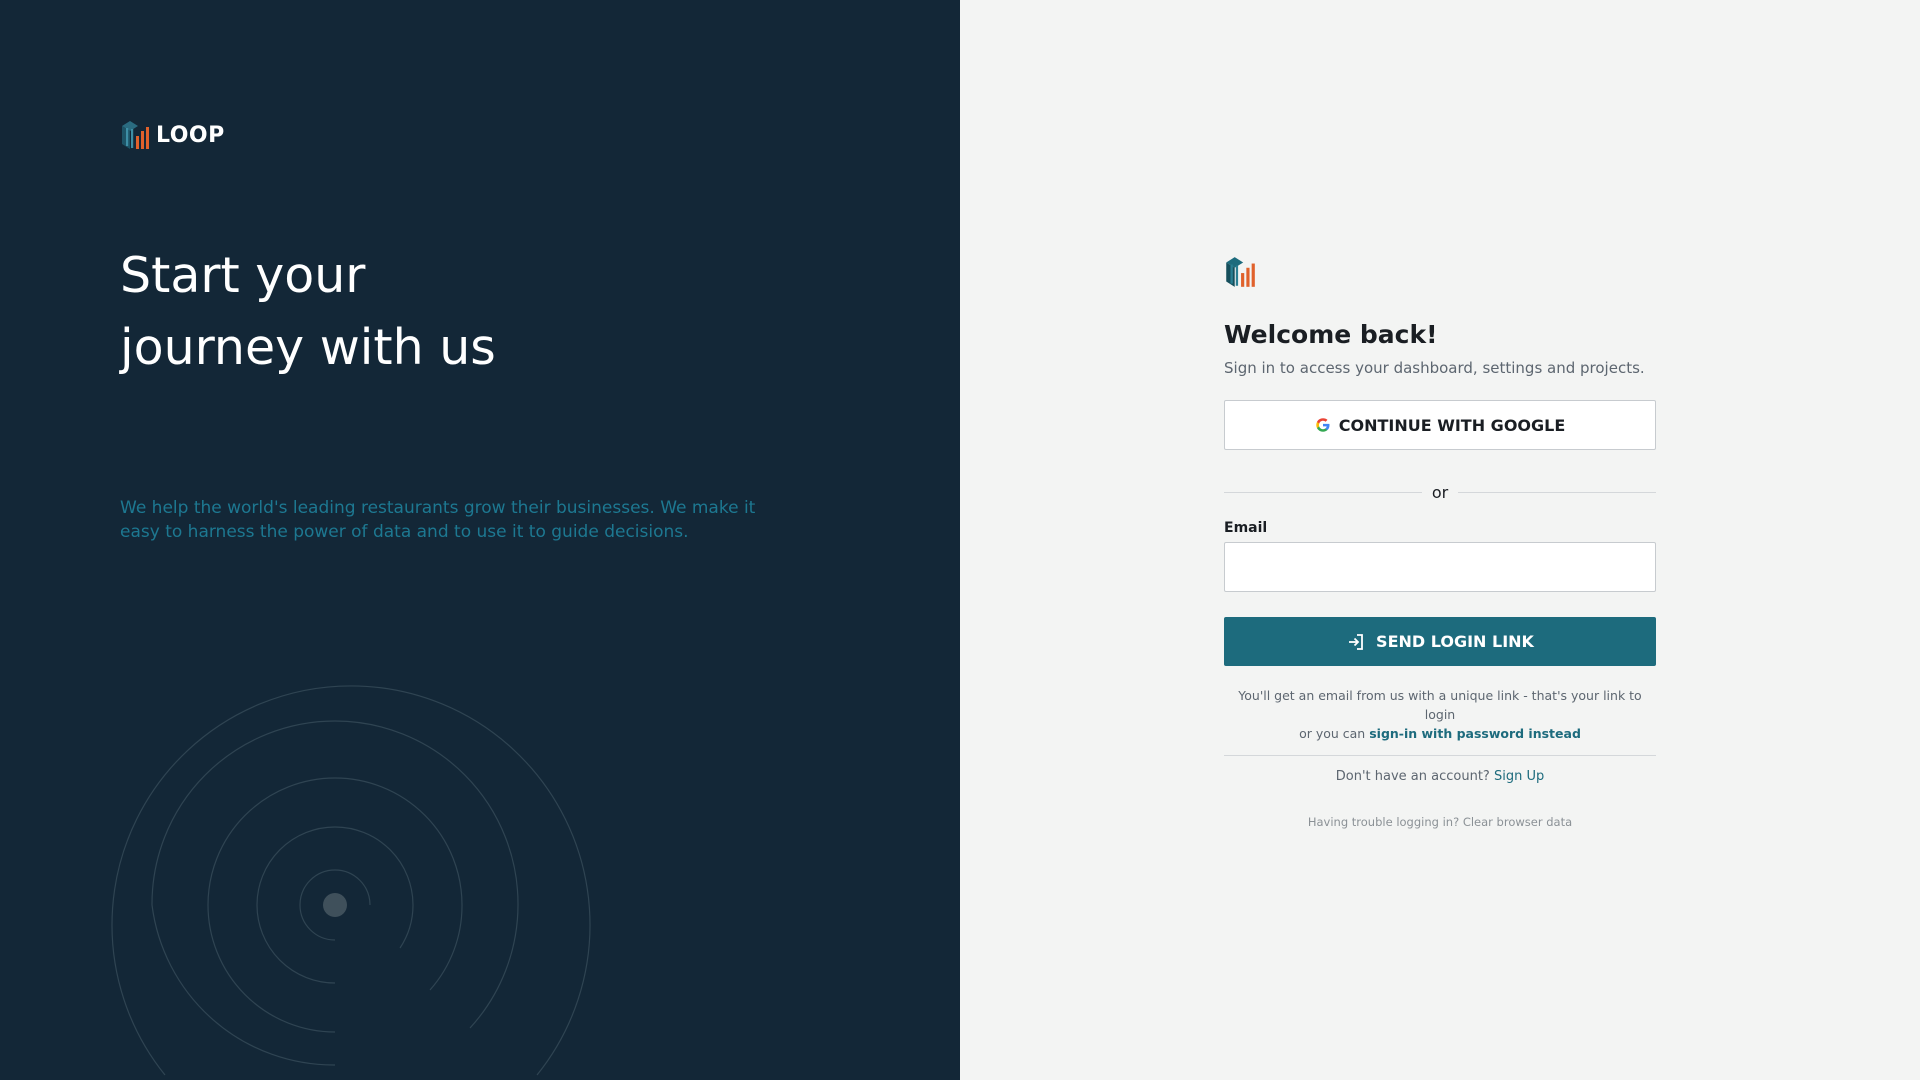  What do you see at coordinates (1440, 567) in the screenshot?
I see `email-field` at bounding box center [1440, 567].